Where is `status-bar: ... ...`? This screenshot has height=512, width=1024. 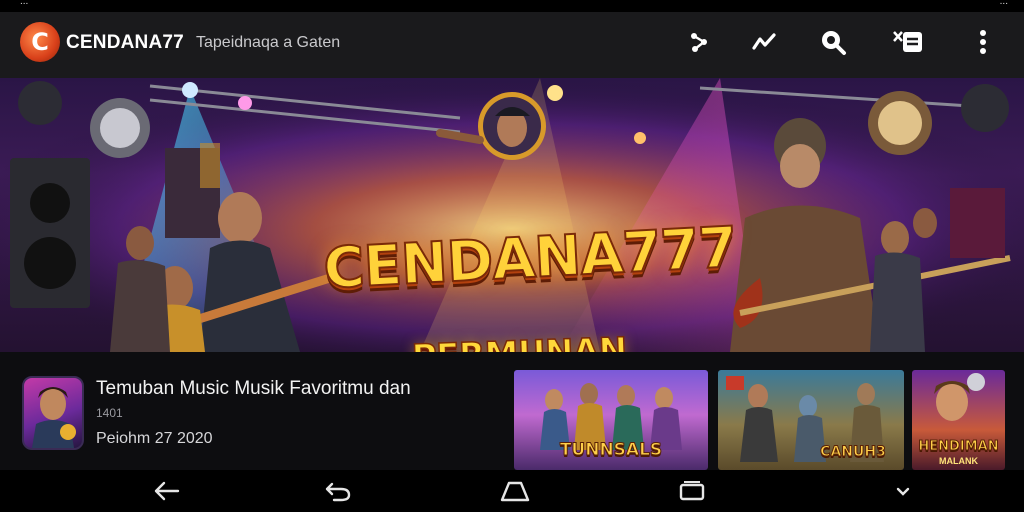 status-bar: ... ... is located at coordinates (512, 6).